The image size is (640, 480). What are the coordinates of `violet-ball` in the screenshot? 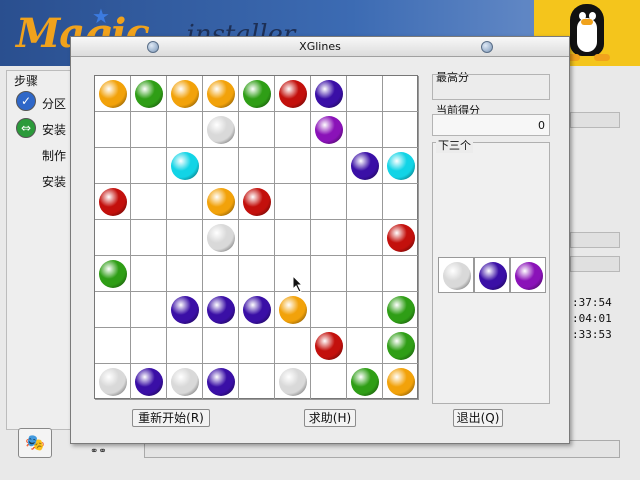 It's located at (329, 130).